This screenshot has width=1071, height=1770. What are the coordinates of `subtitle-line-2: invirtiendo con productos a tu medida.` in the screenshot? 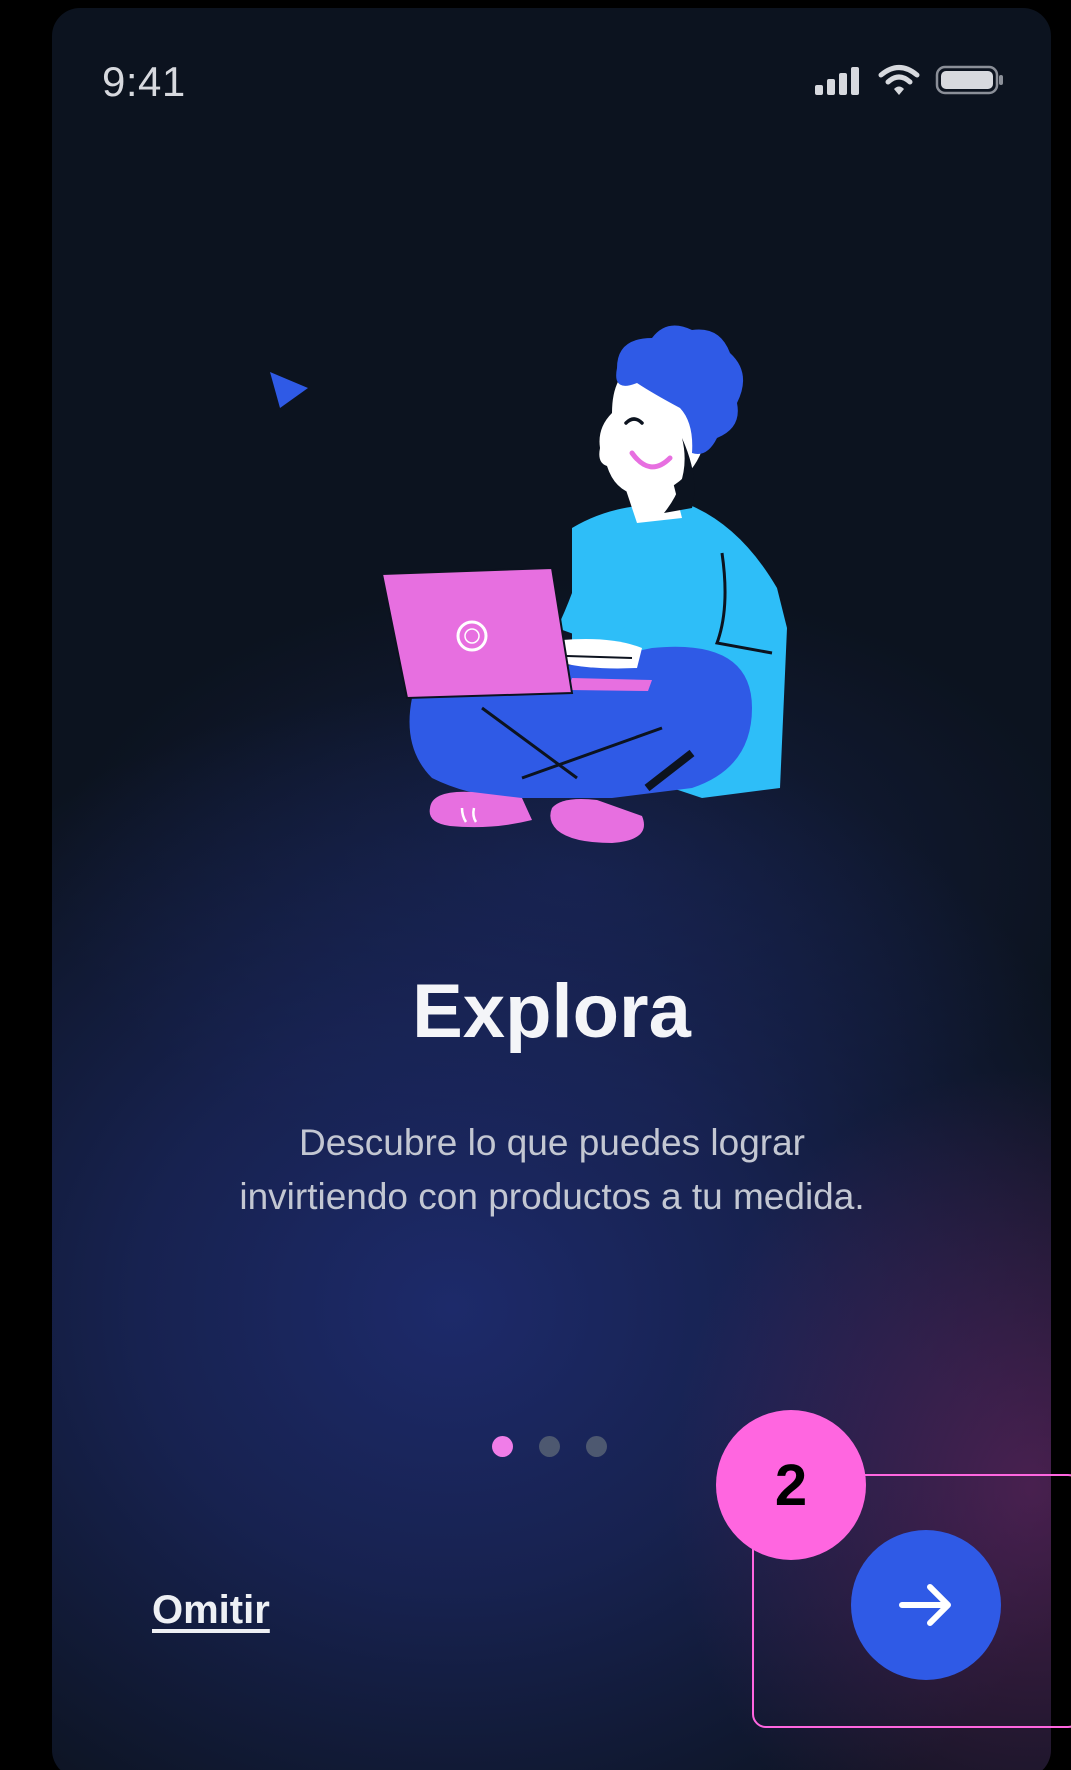 It's located at (552, 1196).